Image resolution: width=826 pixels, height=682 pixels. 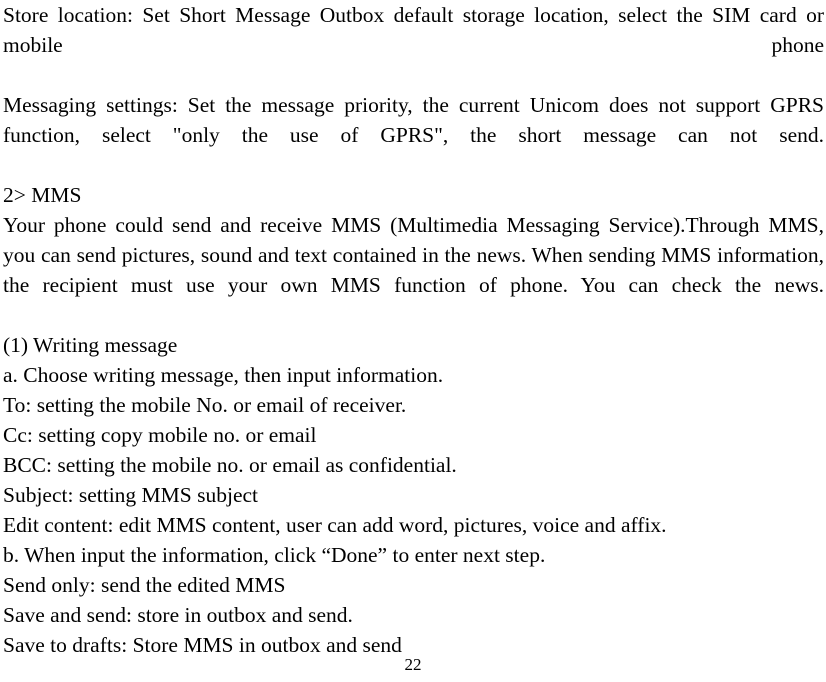 What do you see at coordinates (131, 495) in the screenshot?
I see `line-field-subject: Subject: setting MMS subject` at bounding box center [131, 495].